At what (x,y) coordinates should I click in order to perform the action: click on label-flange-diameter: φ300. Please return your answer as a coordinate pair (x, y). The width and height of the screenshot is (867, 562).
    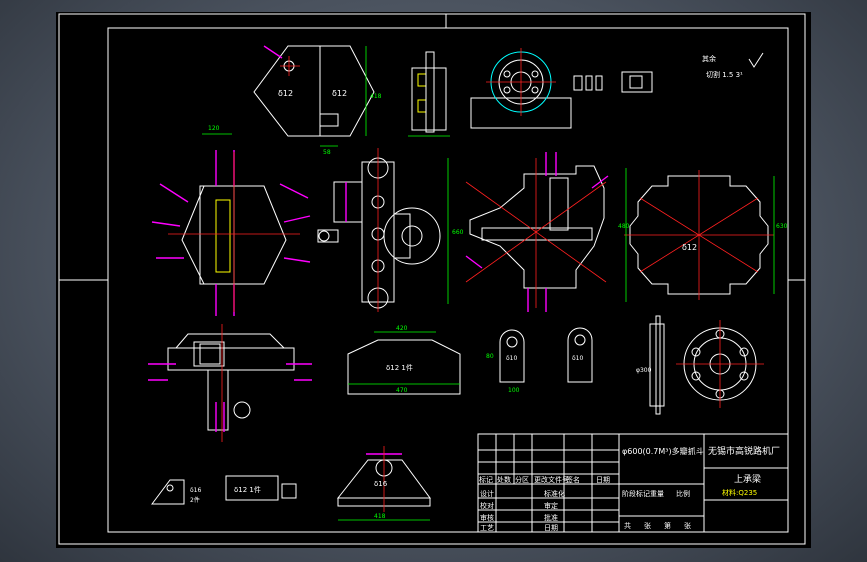
    Looking at the image, I should click on (644, 370).